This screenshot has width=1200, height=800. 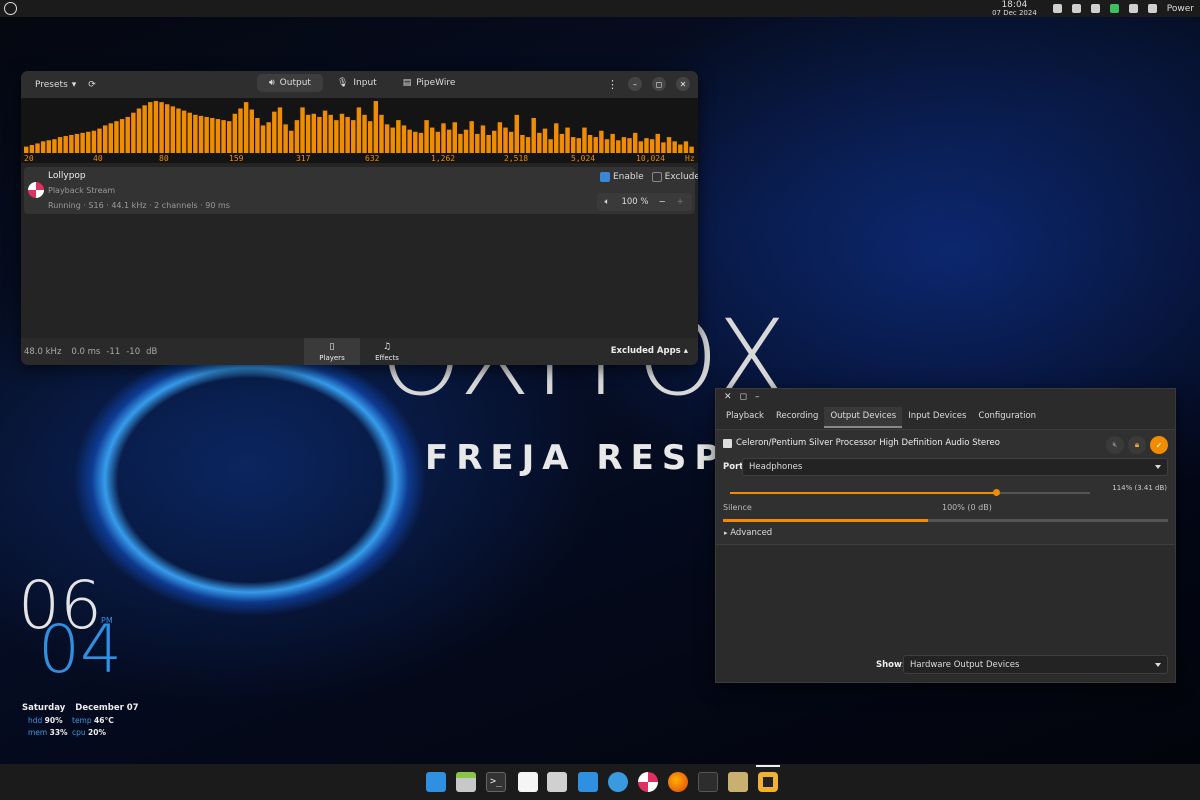 I want to click on tab-pipewire: ▤ PipeWire, so click(x=429, y=83).